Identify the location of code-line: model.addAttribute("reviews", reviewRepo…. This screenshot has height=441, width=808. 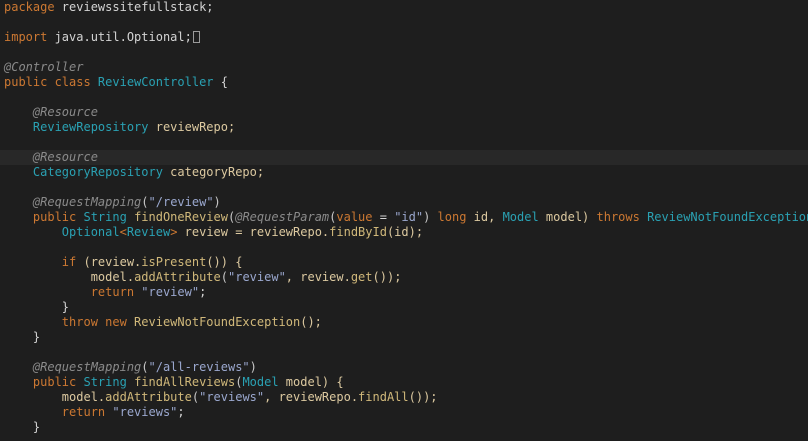
(404, 397).